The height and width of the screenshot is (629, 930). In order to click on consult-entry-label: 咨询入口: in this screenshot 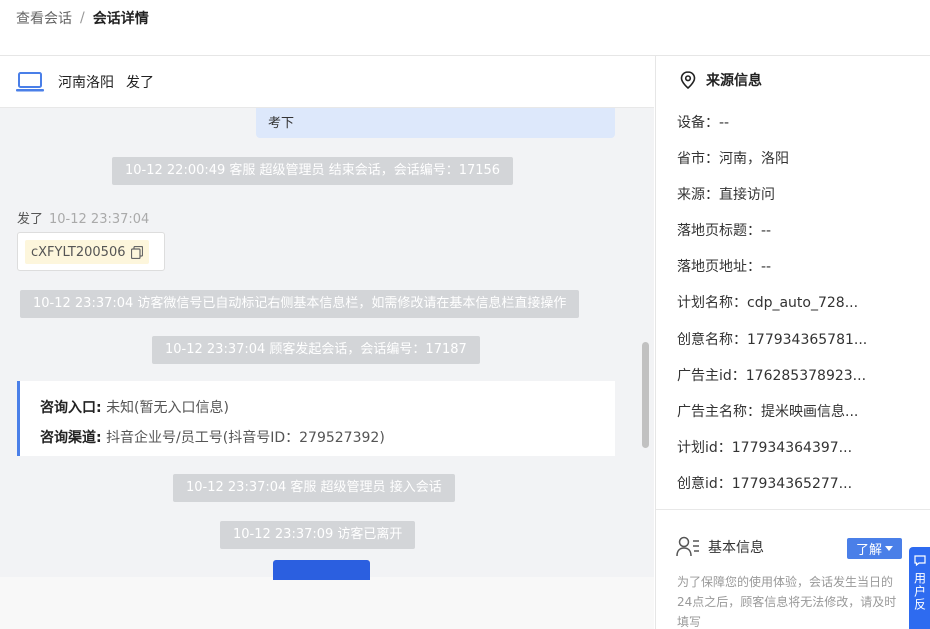, I will do `click(71, 408)`.